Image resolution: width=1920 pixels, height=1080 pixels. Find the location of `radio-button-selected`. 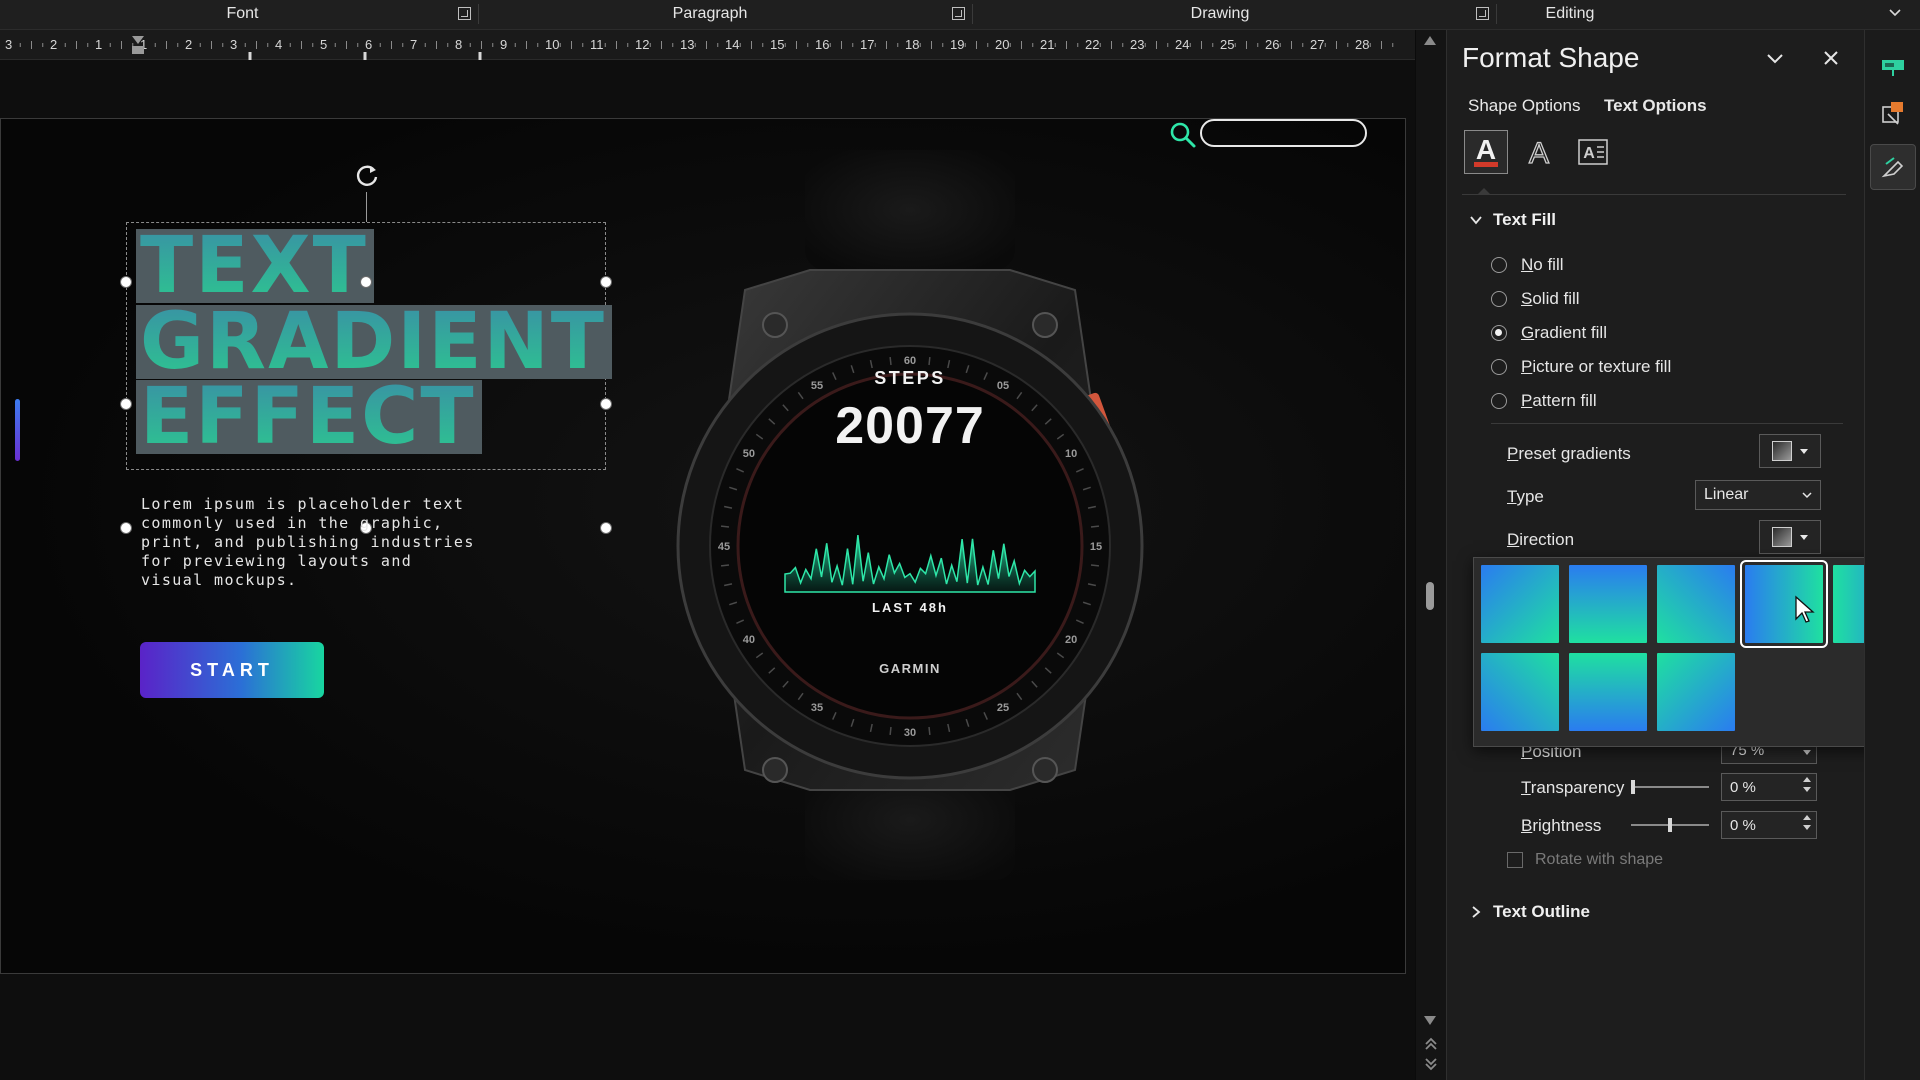

radio-button-selected is located at coordinates (1499, 333).